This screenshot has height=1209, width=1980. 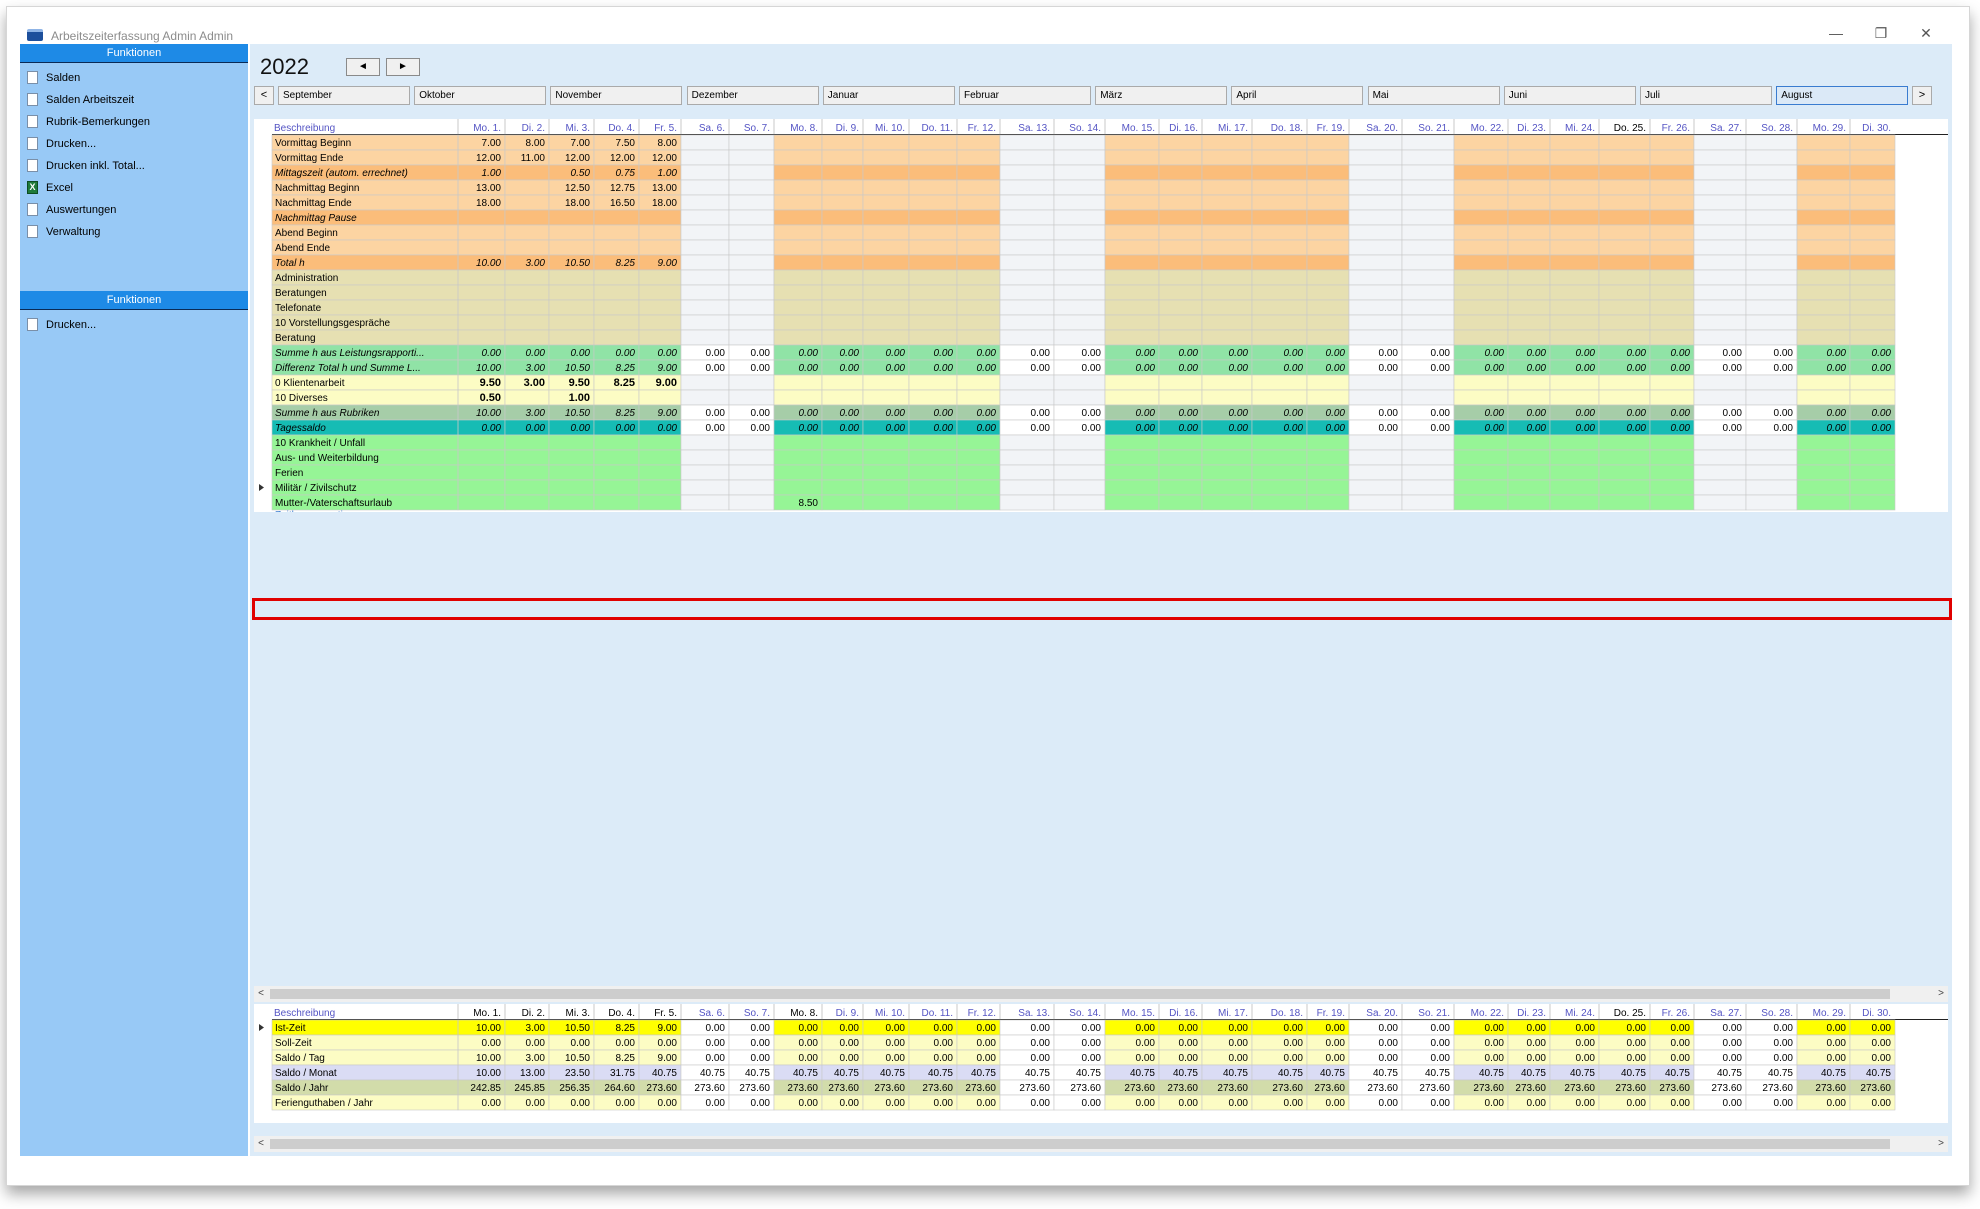 I want to click on month-tab: Januar, so click(x=888, y=95).